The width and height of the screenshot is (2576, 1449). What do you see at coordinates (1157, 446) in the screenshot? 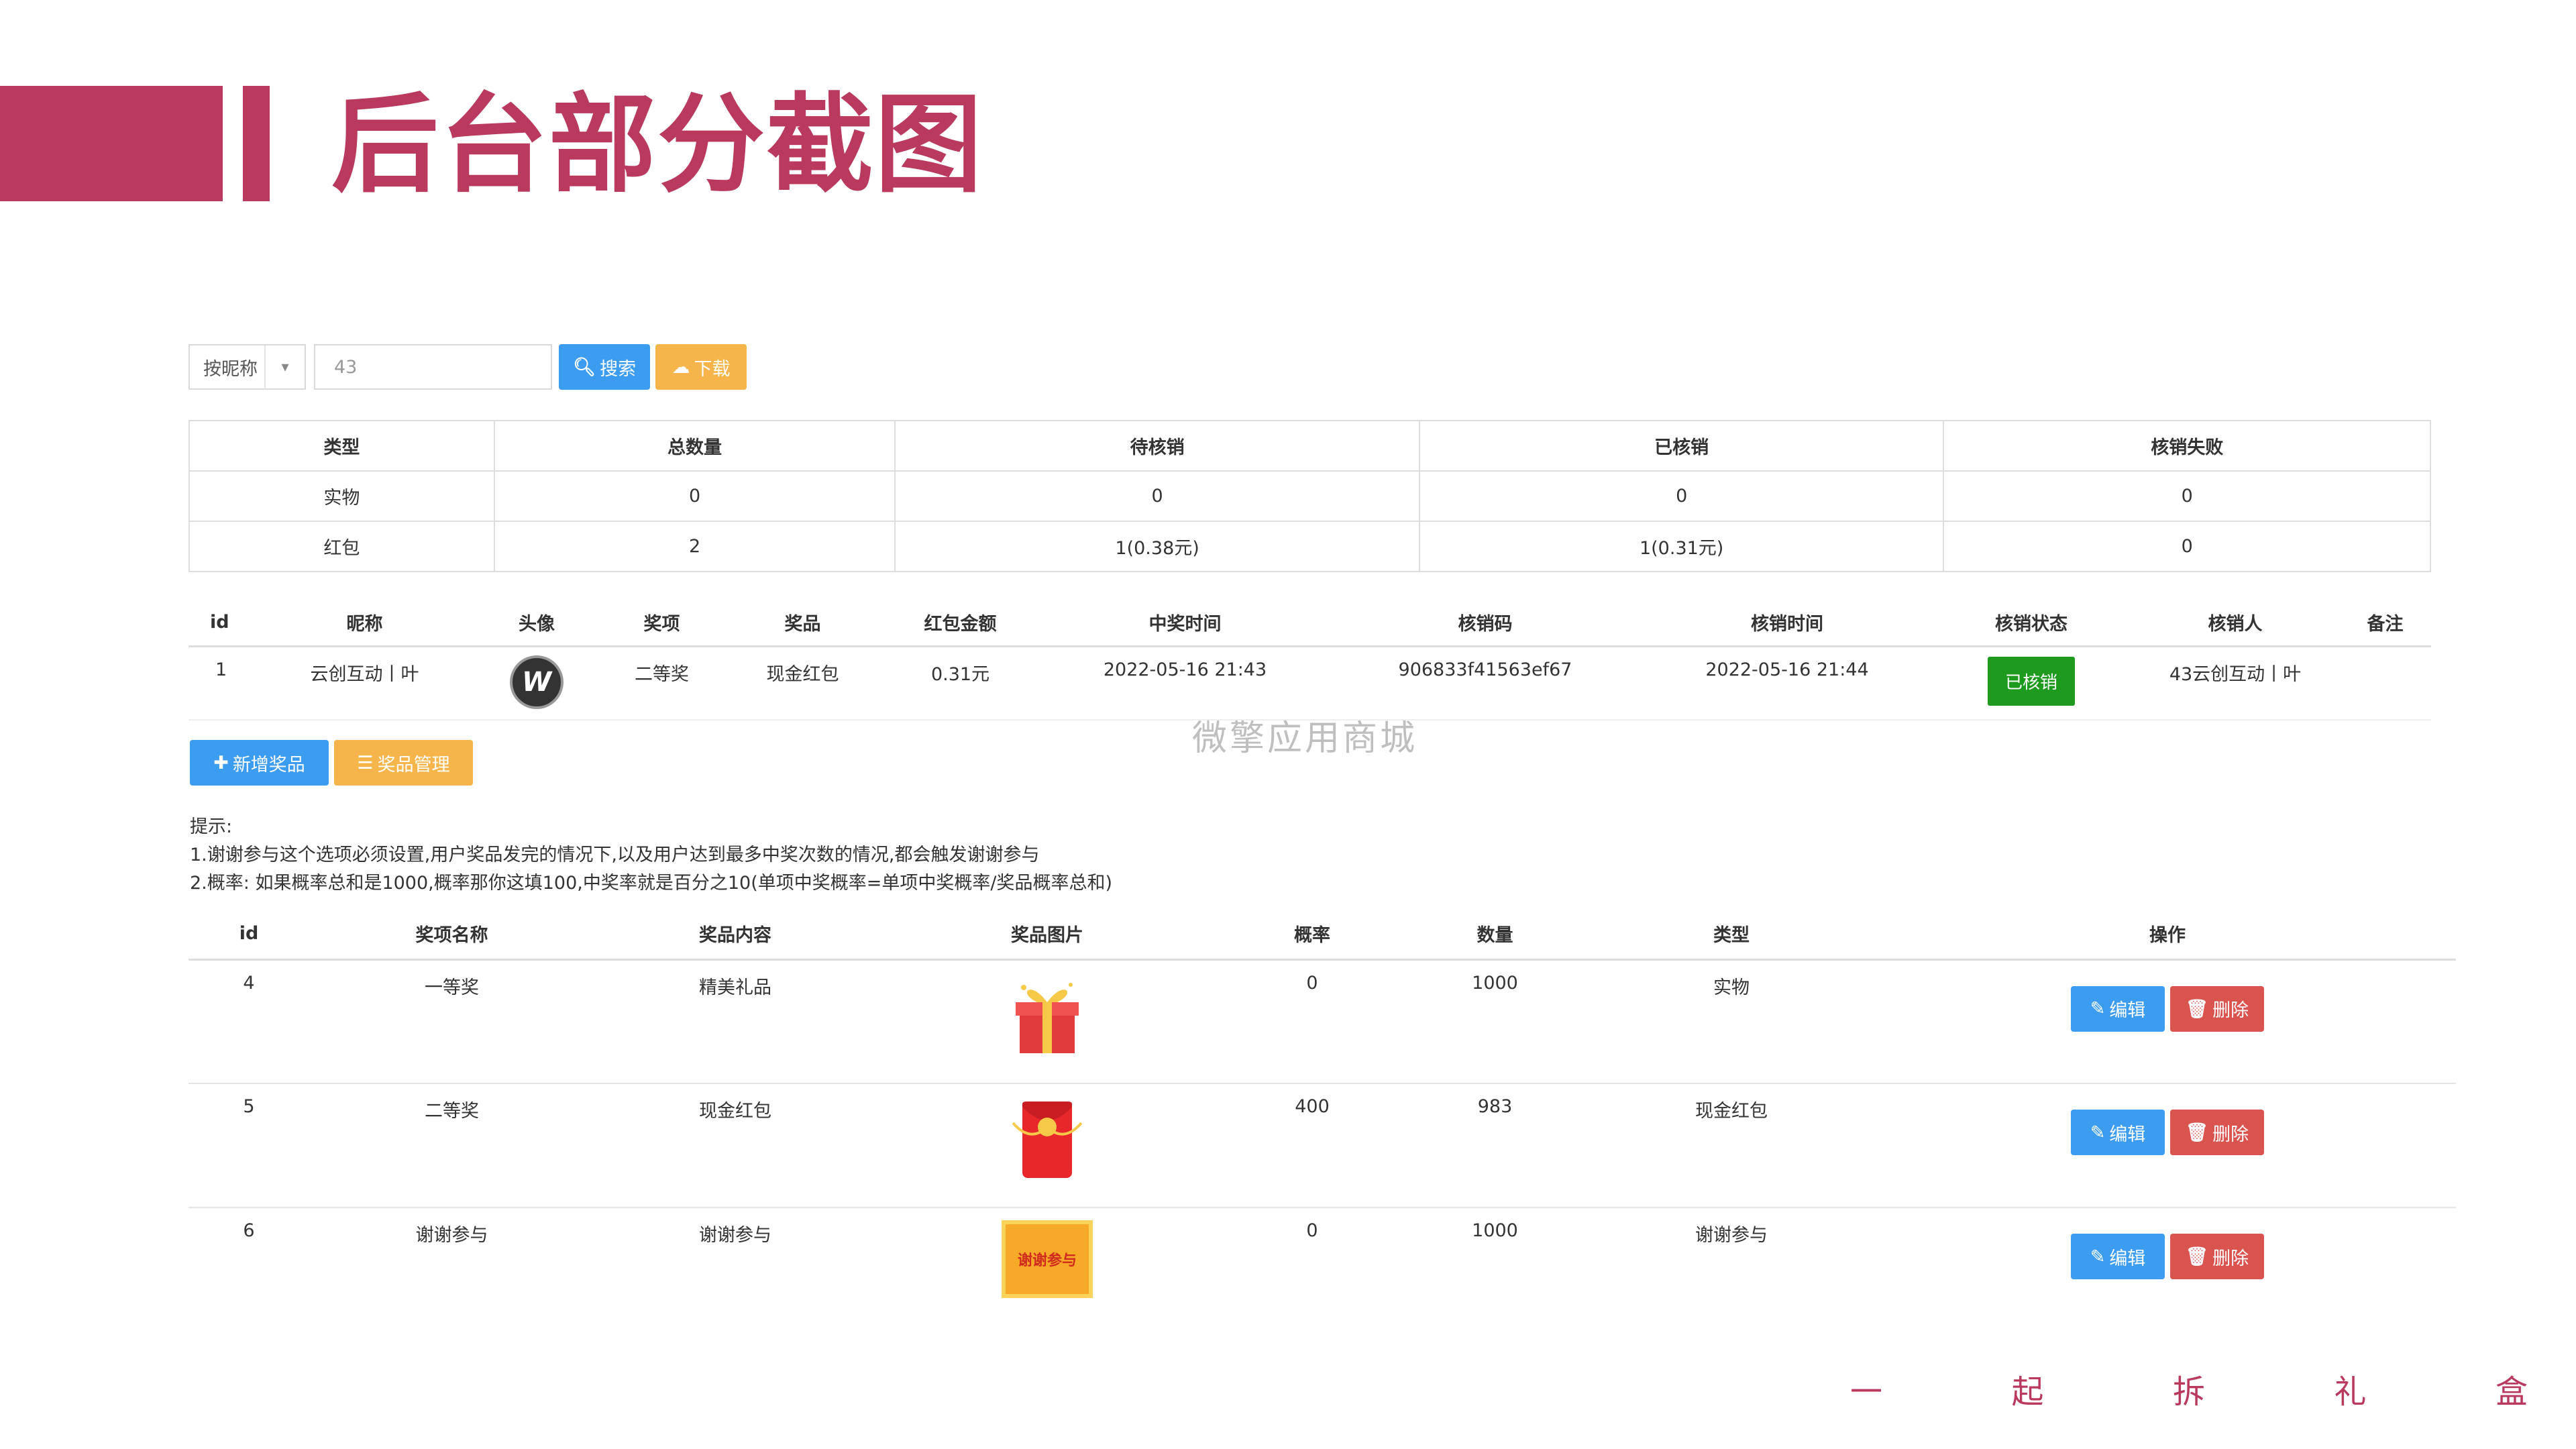
I see `stats-header: 待核销` at bounding box center [1157, 446].